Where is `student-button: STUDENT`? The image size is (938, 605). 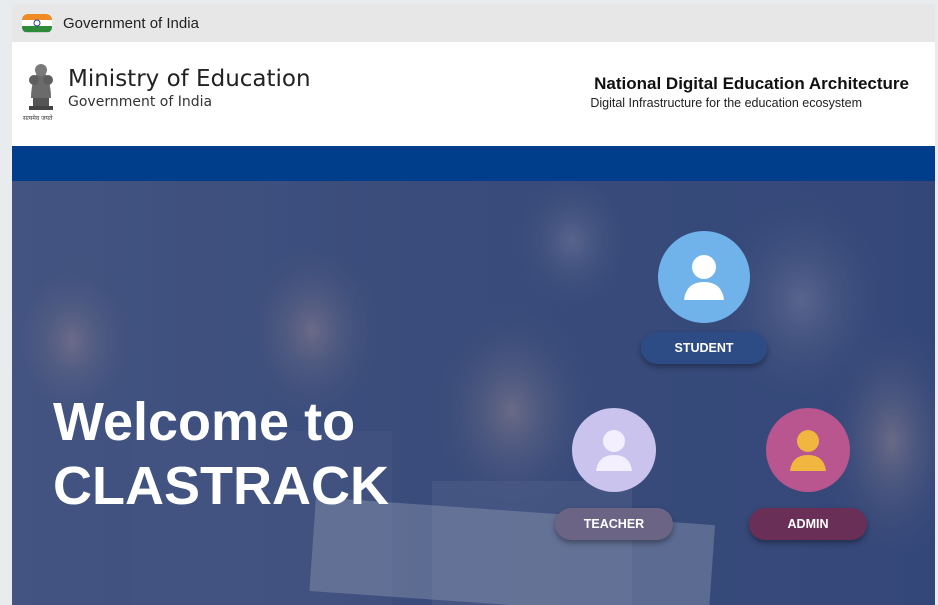
student-button: STUDENT is located at coordinates (704, 348).